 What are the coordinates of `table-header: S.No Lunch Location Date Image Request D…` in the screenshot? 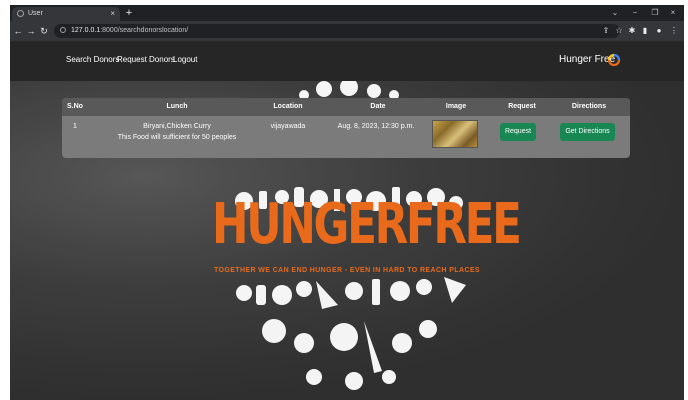 It's located at (346, 107).